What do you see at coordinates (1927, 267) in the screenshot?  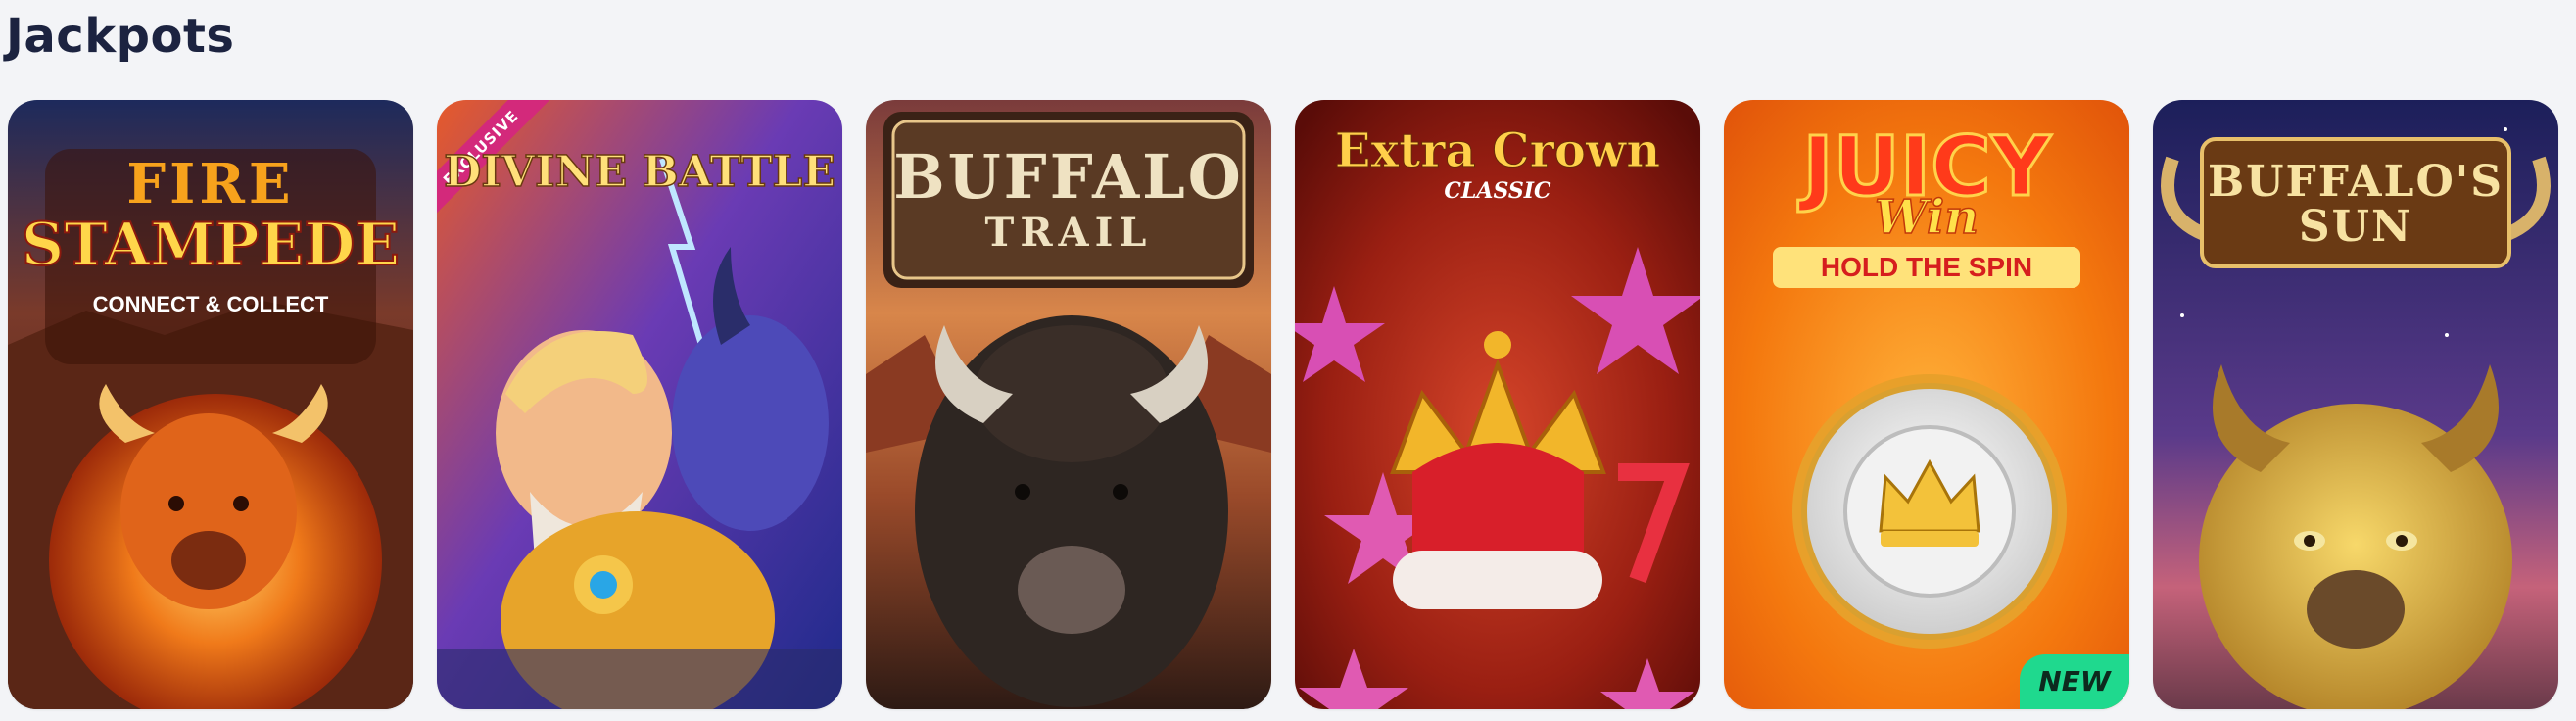 I see `game-logo-subtitle: HOLD THE SPIN` at bounding box center [1927, 267].